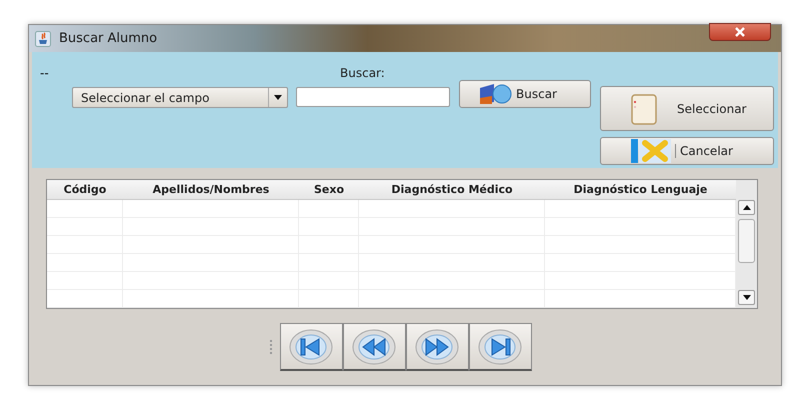 The width and height of the screenshot is (791, 403). I want to click on window-title: Buscar Alumno, so click(108, 38).